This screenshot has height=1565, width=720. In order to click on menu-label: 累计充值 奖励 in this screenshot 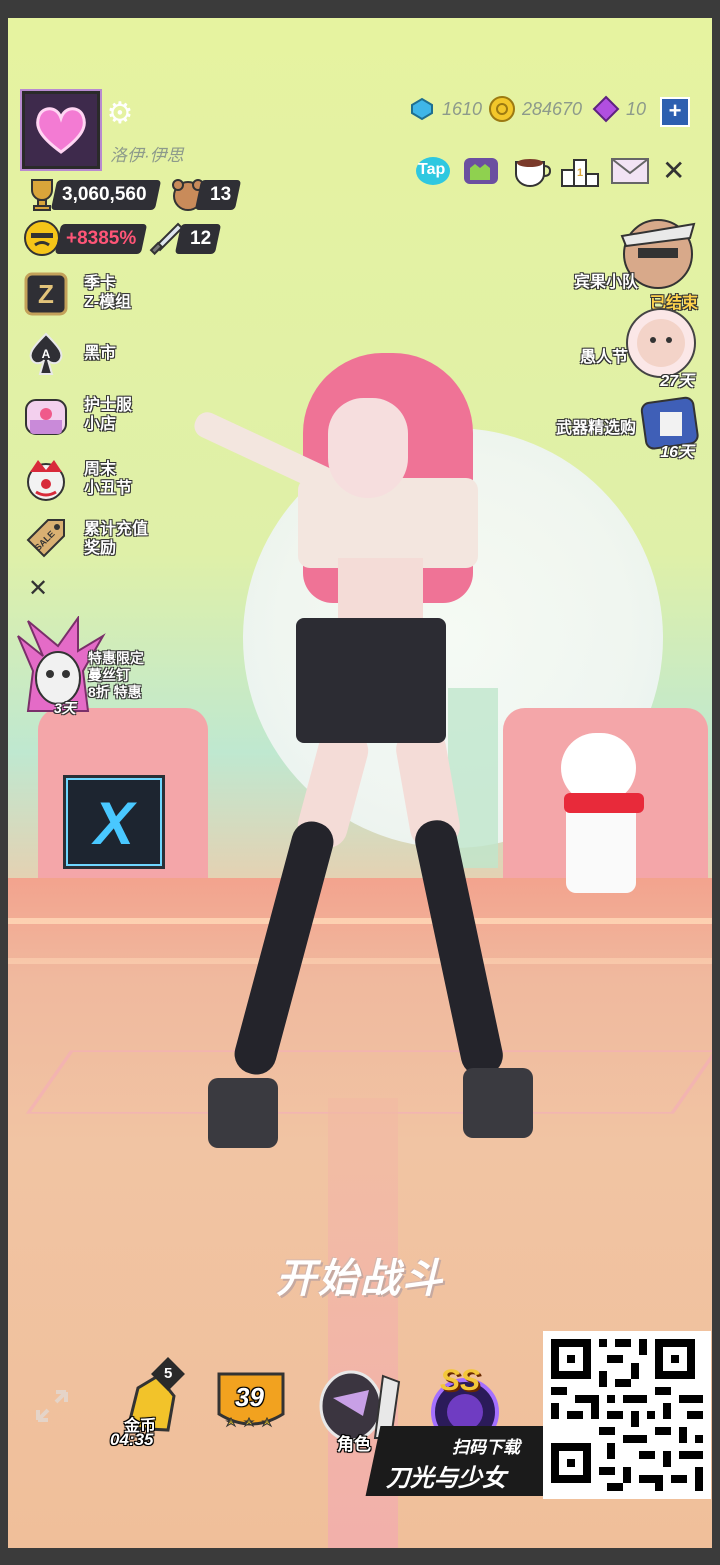, I will do `click(116, 539)`.